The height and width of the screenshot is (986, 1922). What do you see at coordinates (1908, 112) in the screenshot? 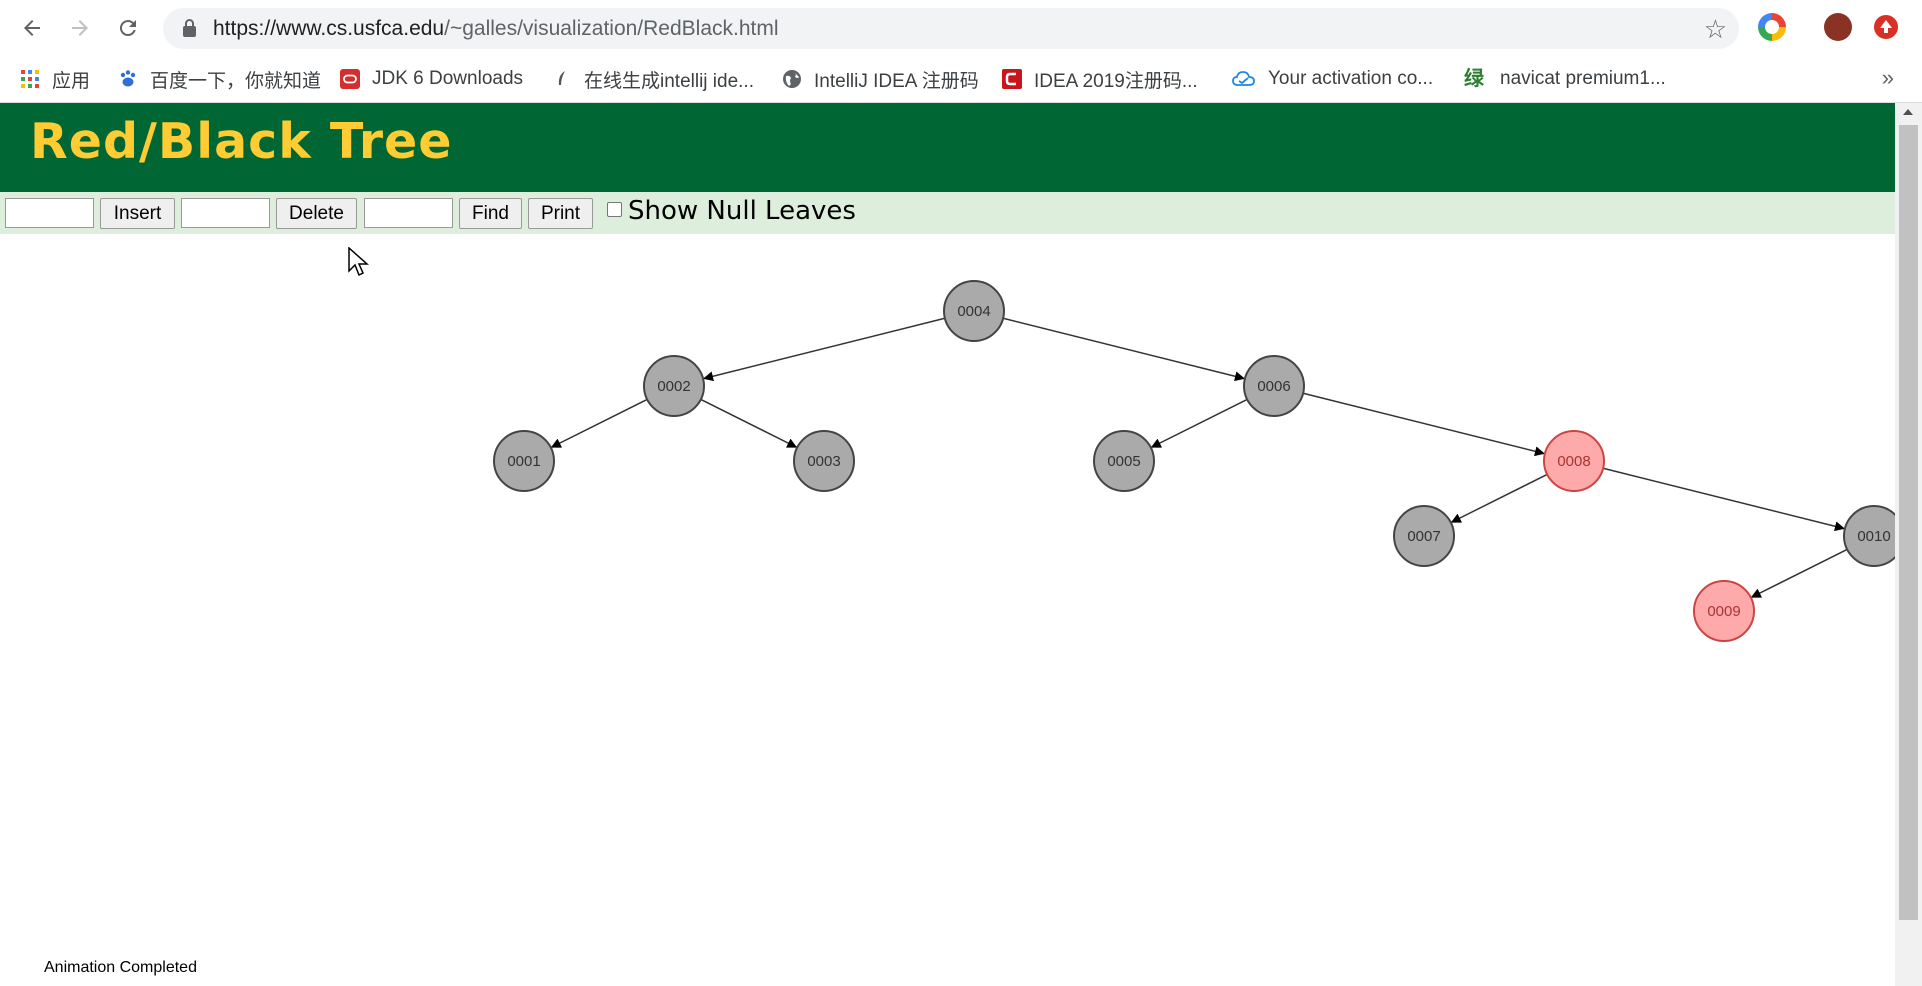
I see `scroll-up-arrow-icon` at bounding box center [1908, 112].